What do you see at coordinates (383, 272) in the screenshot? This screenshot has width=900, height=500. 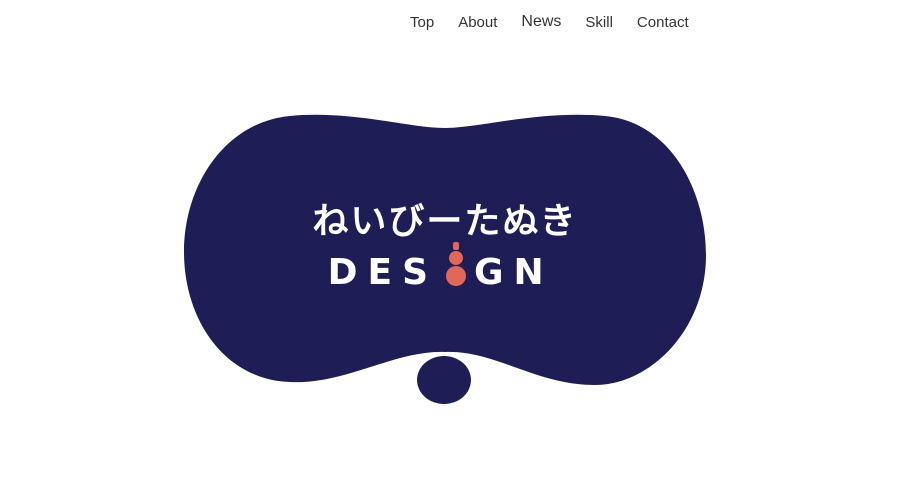 I see `logo-en-text-left: DES` at bounding box center [383, 272].